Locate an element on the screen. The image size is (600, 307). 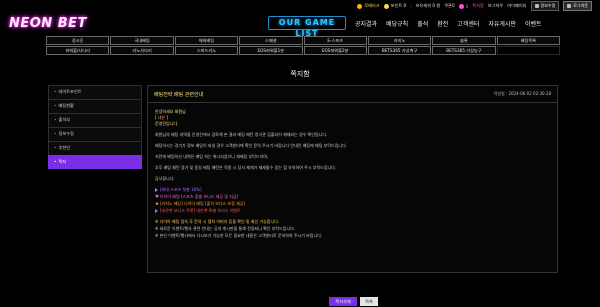
logout-icon is located at coordinates (569, 6).